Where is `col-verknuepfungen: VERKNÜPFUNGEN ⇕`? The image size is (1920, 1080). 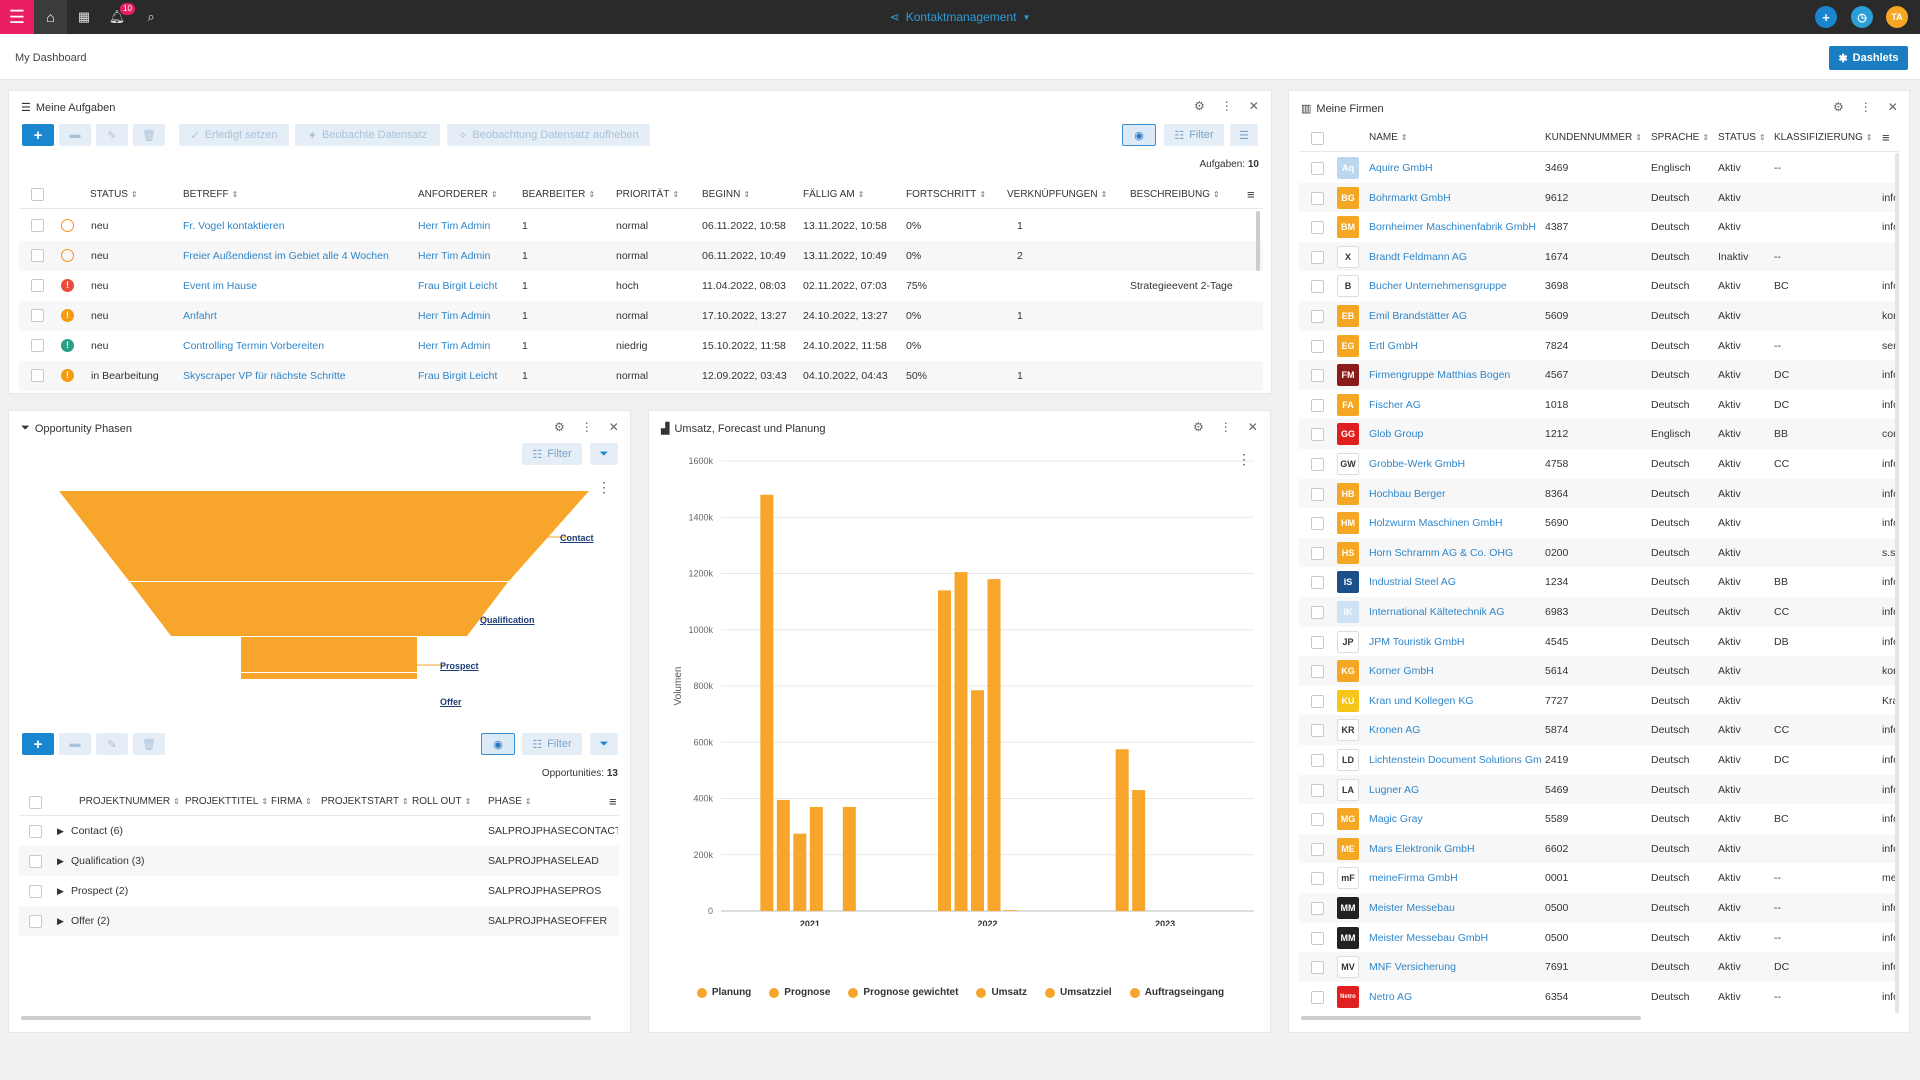 col-verknuepfungen: VERKNÜPFUNGEN ⇕ is located at coordinates (1057, 194).